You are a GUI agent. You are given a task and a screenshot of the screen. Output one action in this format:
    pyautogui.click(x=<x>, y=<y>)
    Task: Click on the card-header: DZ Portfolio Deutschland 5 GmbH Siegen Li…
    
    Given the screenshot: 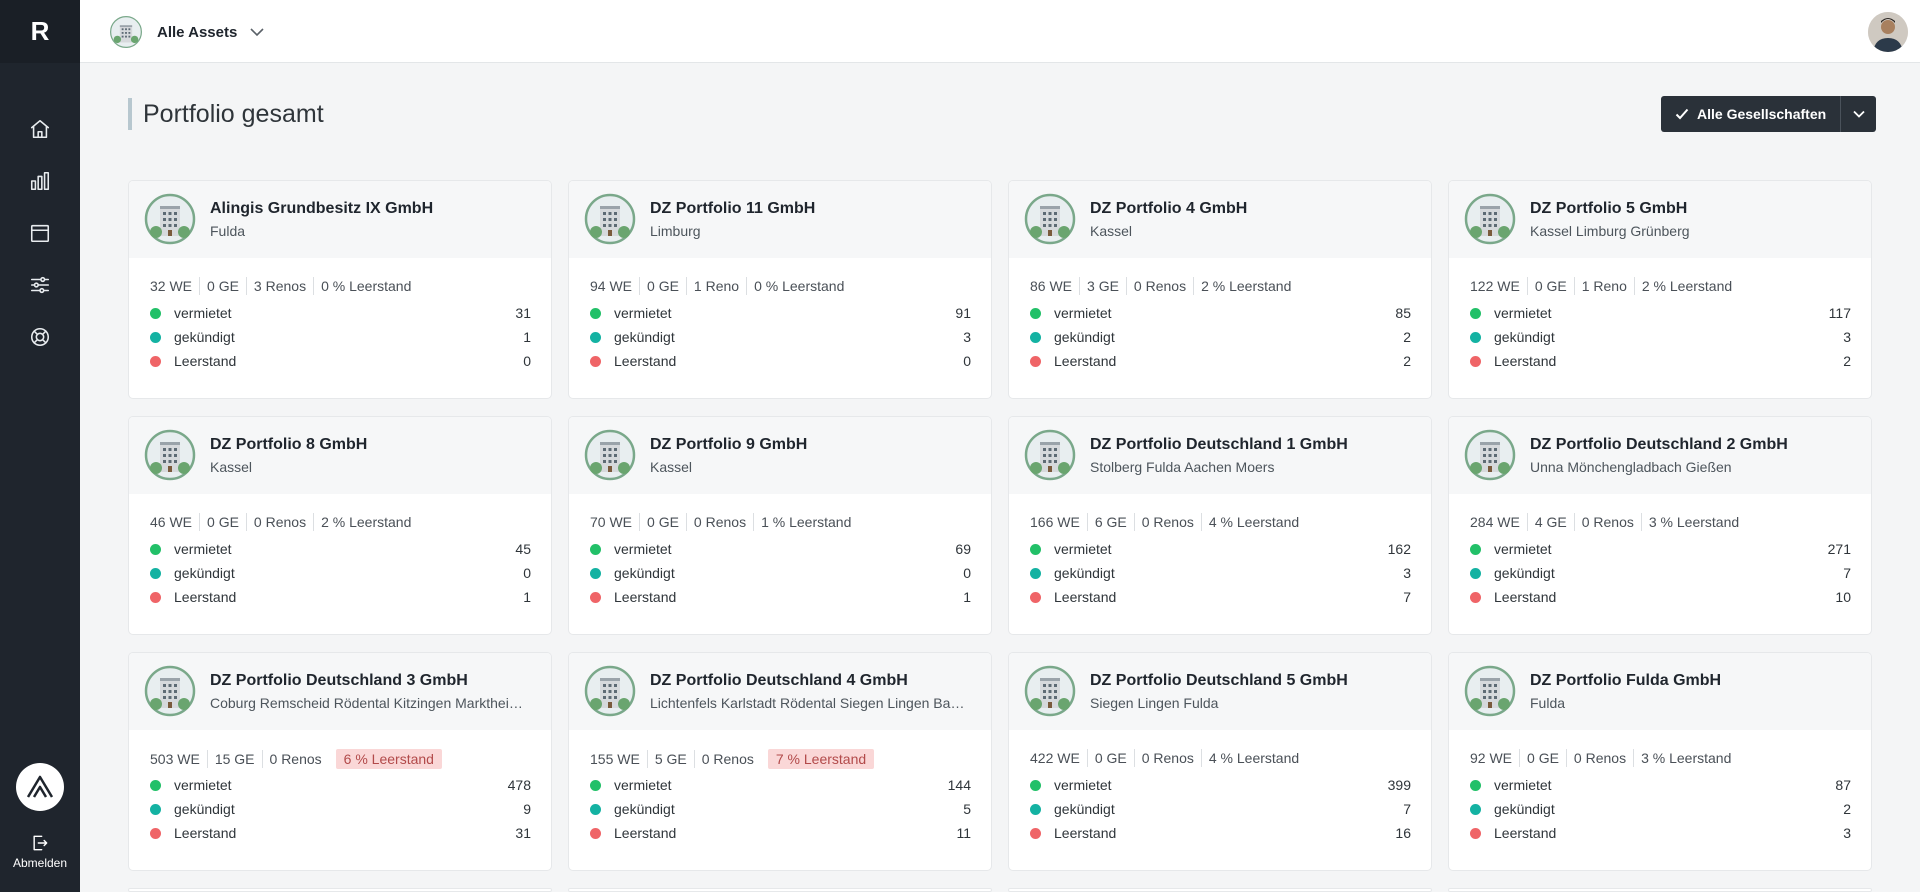 What is the action you would take?
    pyautogui.click(x=1220, y=691)
    